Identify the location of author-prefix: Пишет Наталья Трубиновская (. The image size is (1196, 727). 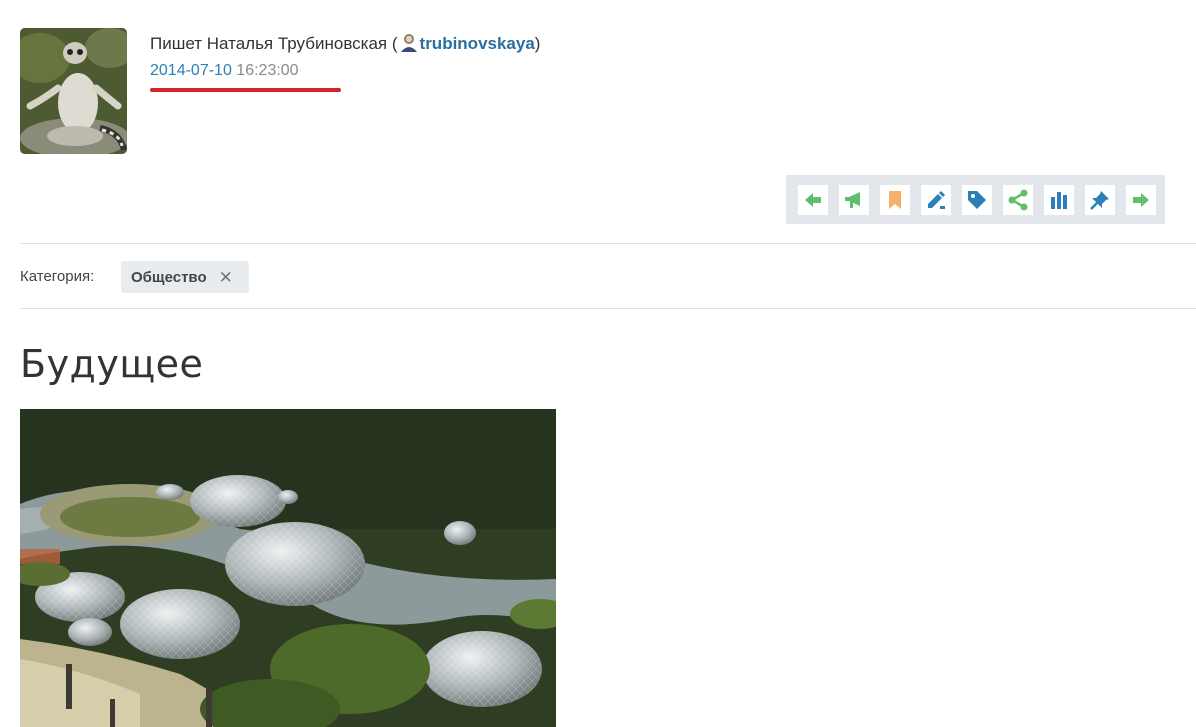
(274, 43).